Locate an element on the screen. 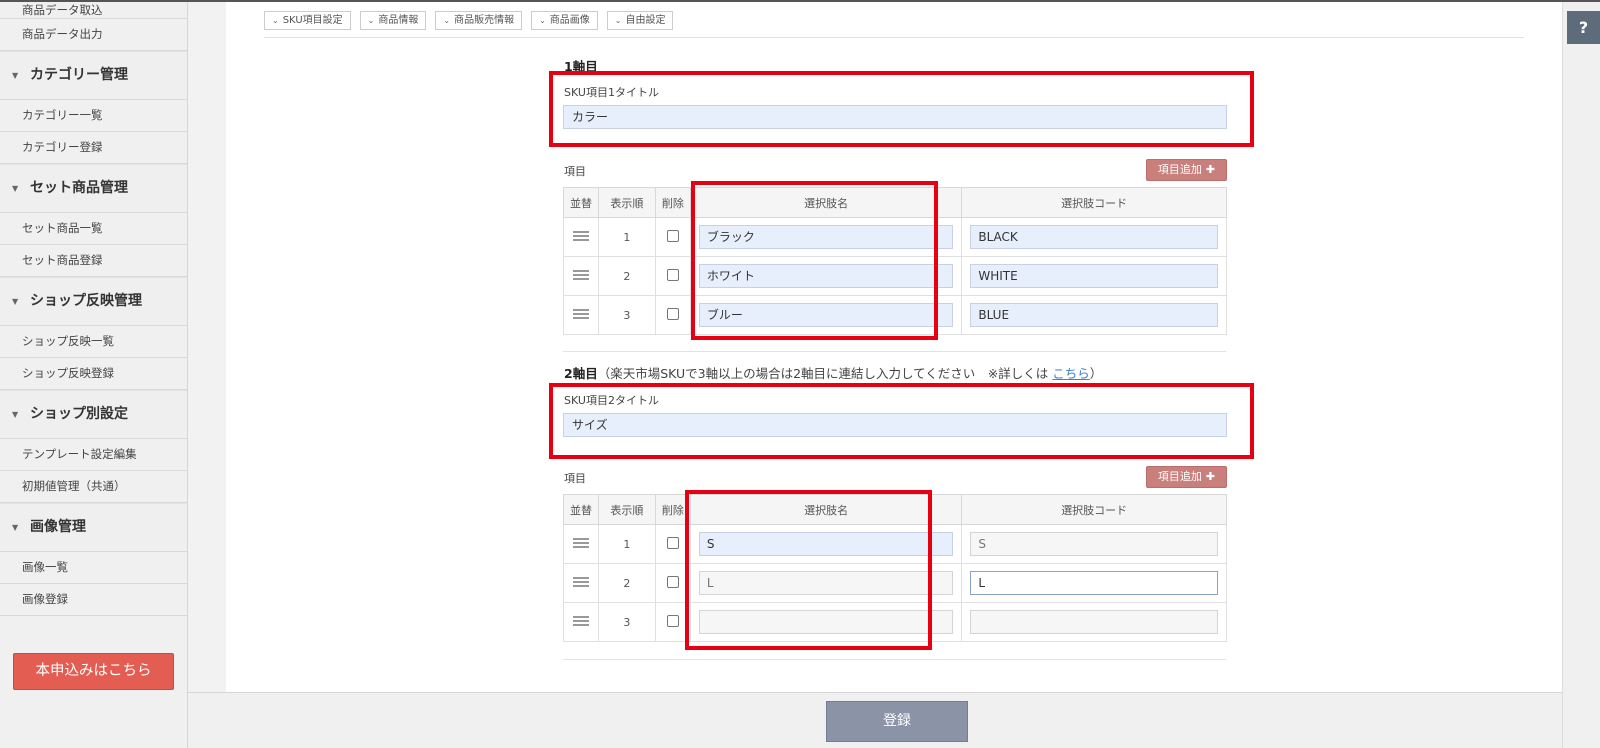 The width and height of the screenshot is (1600, 748). option-code-input: BLUE is located at coordinates (1094, 315).